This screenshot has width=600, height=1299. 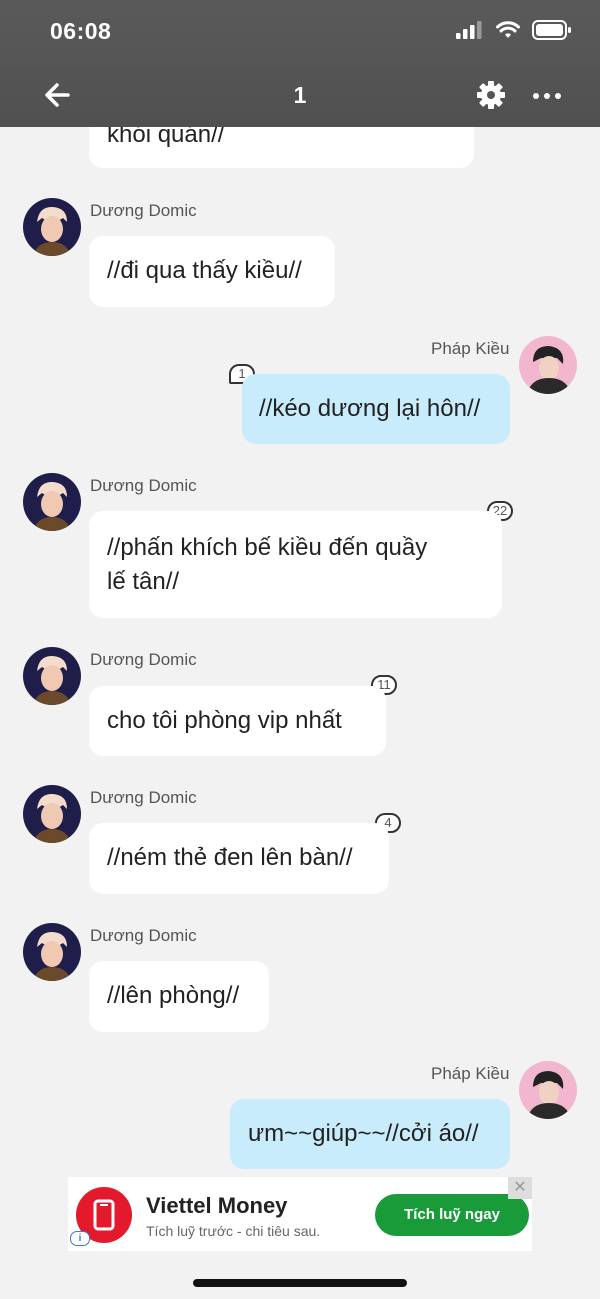 I want to click on message-bubble: //kéo dương lại hôn//, so click(x=376, y=409).